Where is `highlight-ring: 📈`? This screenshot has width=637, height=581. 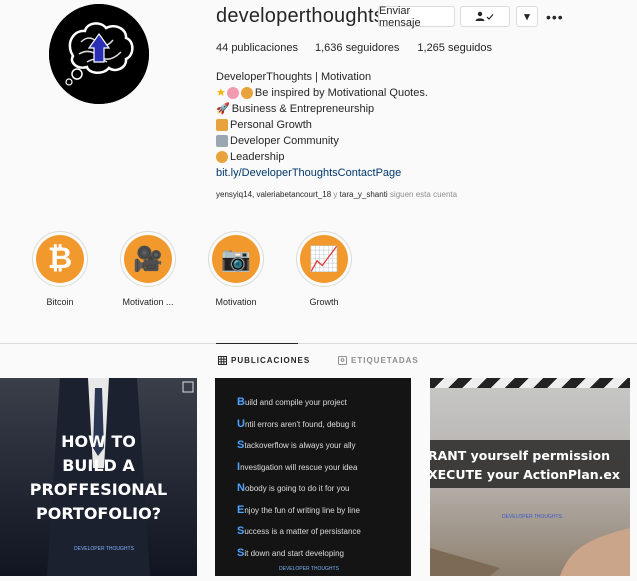 highlight-ring: 📈 is located at coordinates (324, 259).